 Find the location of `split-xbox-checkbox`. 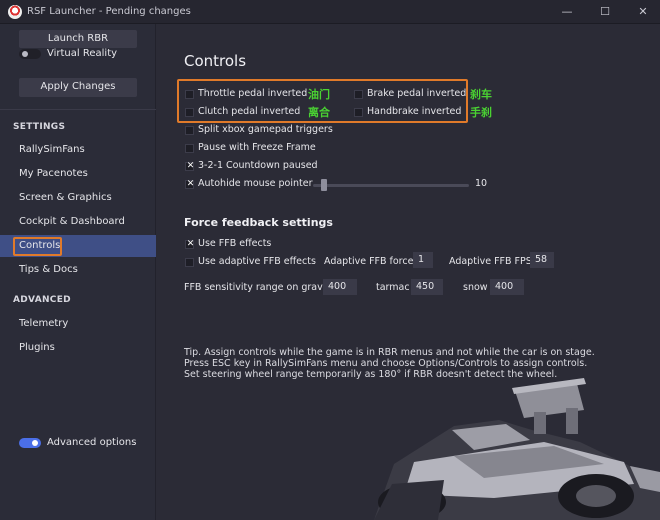

split-xbox-checkbox is located at coordinates (189, 130).